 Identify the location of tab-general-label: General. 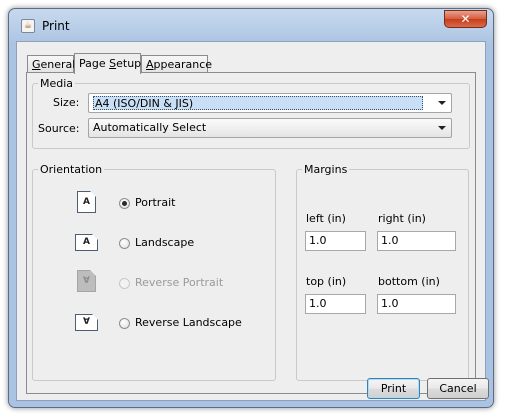
(54, 64).